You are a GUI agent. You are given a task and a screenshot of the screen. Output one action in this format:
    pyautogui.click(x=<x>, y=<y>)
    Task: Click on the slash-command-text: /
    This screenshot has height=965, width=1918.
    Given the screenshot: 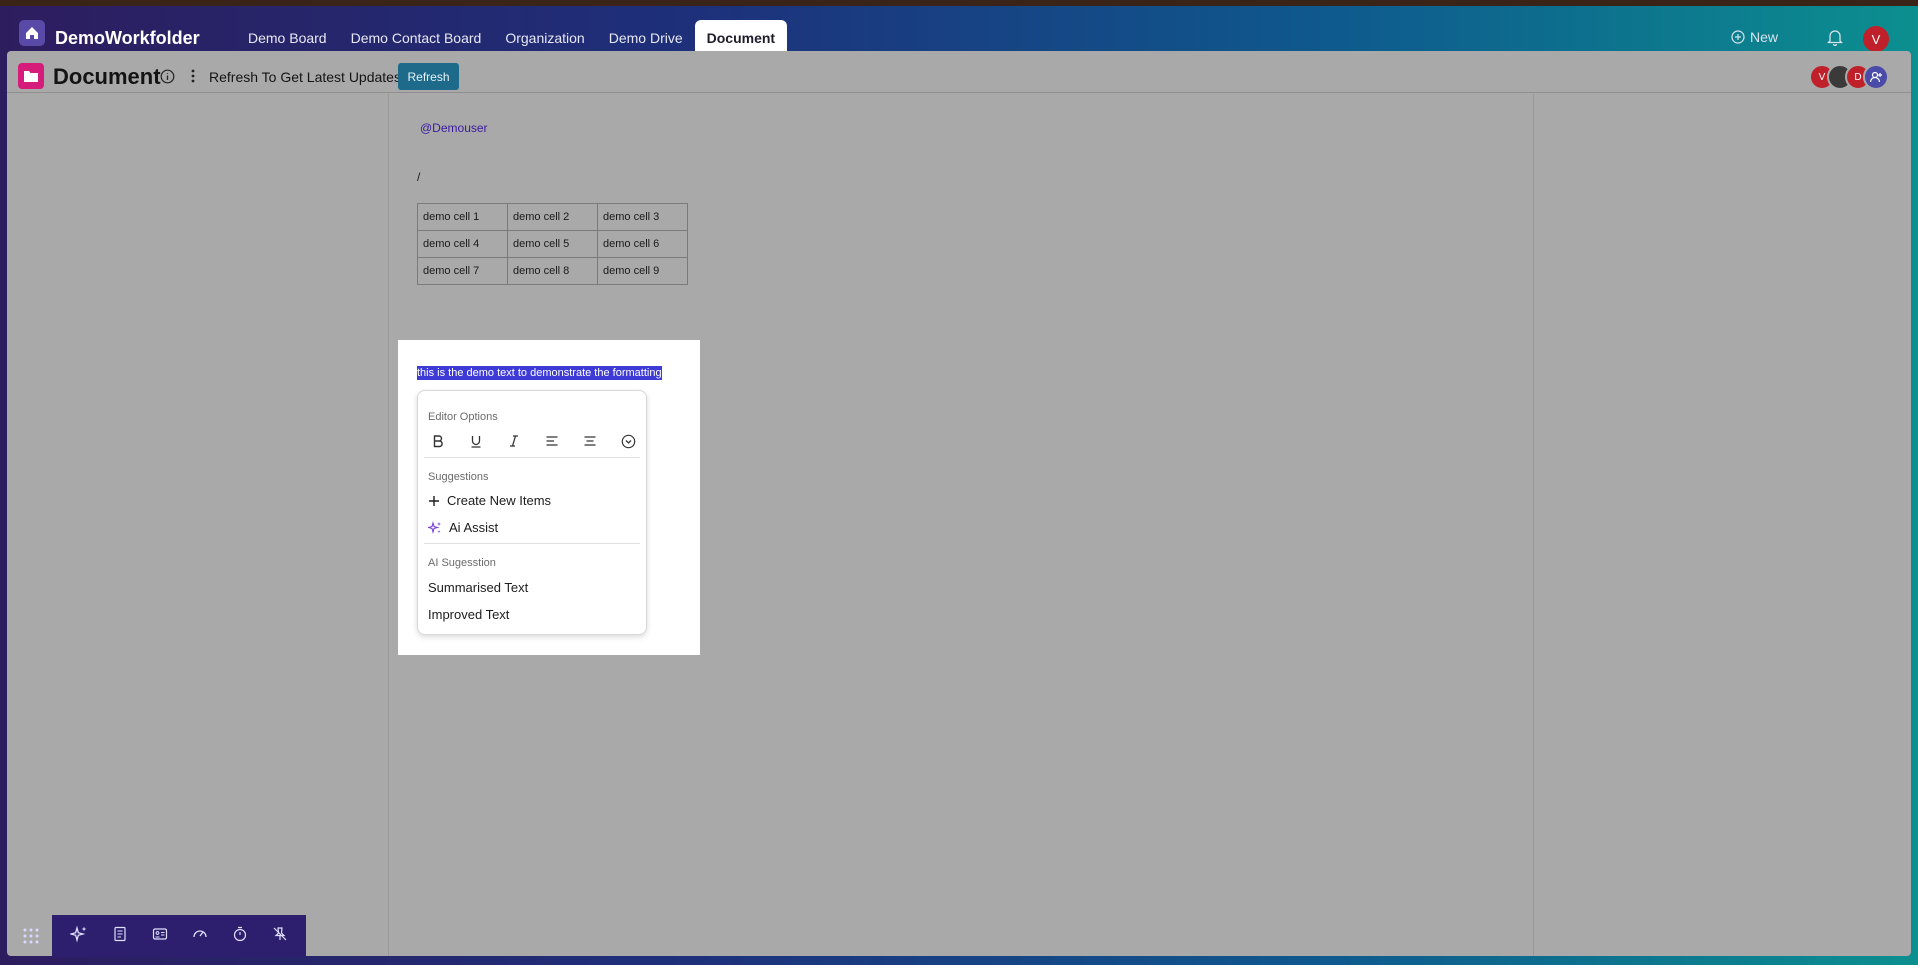 What is the action you would take?
    pyautogui.click(x=419, y=177)
    